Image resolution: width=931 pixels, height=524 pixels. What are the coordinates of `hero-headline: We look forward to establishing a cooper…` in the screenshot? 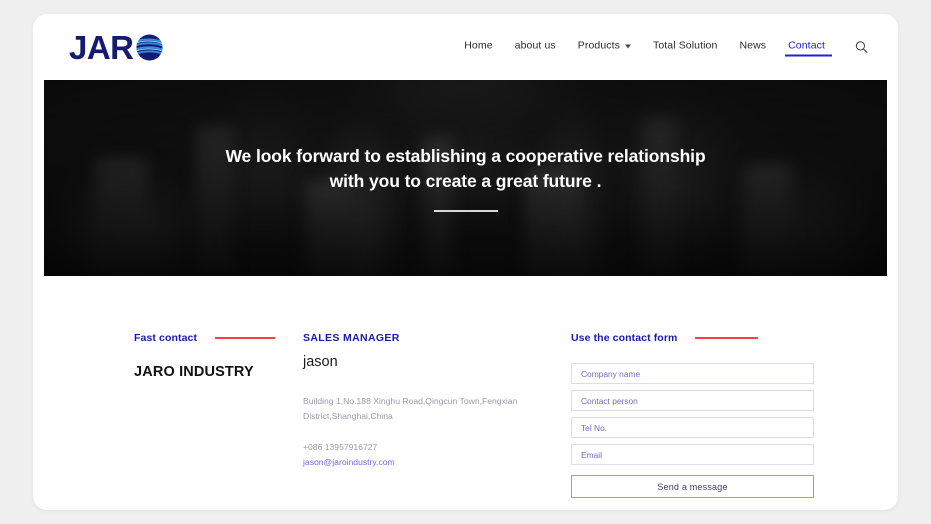 It's located at (465, 169).